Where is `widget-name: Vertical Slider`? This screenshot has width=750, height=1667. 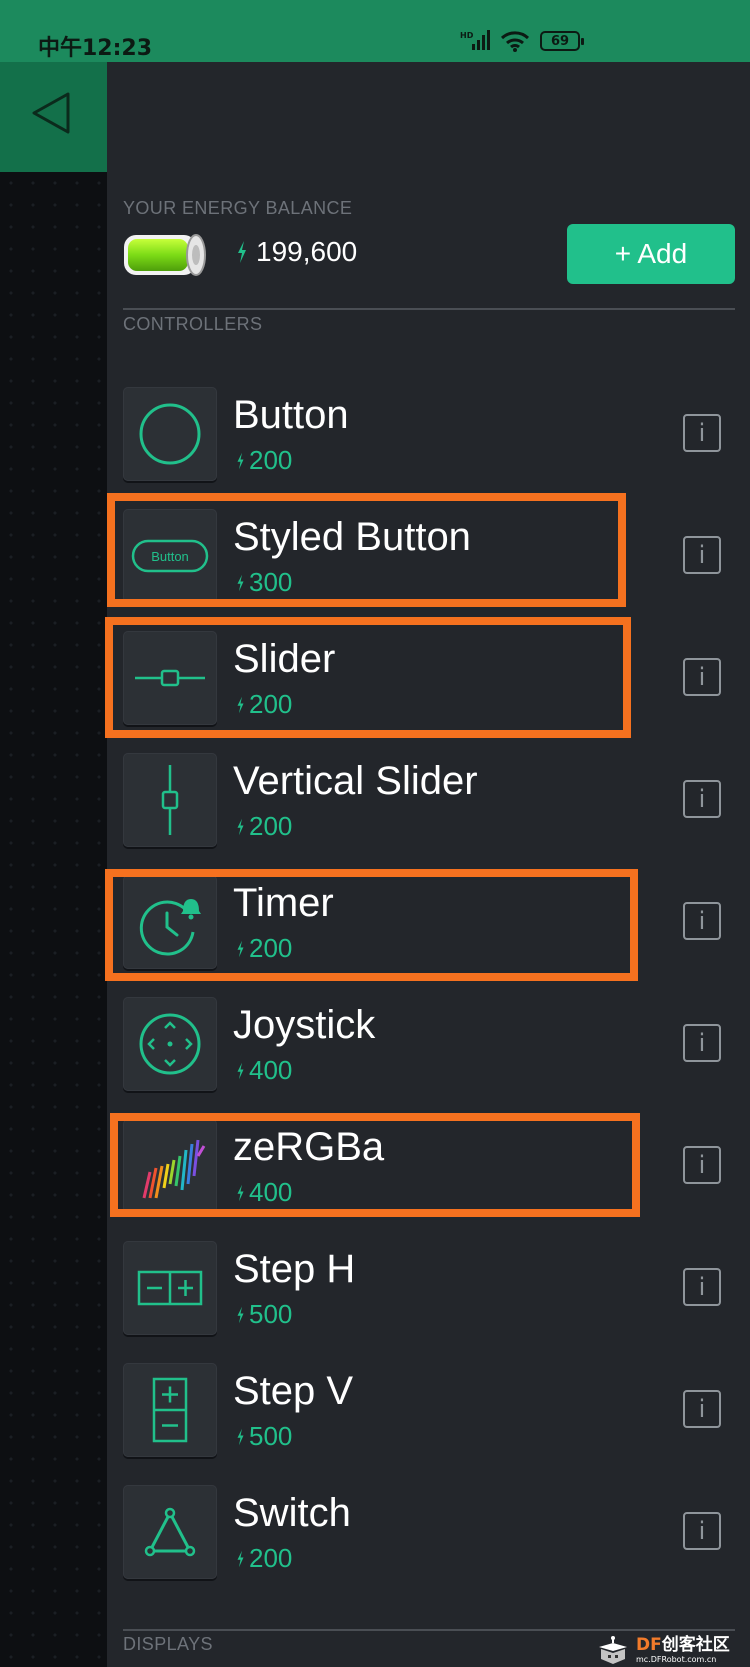
widget-name: Vertical Slider is located at coordinates (355, 781).